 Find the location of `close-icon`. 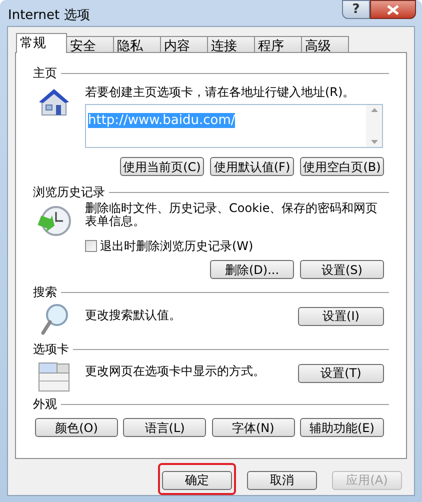

close-icon is located at coordinates (393, 9).